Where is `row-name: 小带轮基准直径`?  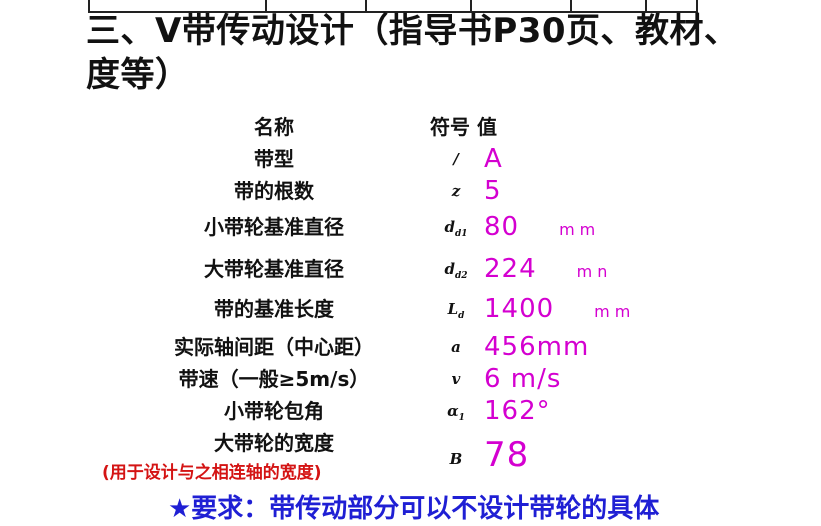 row-name: 小带轮基准直径 is located at coordinates (274, 227).